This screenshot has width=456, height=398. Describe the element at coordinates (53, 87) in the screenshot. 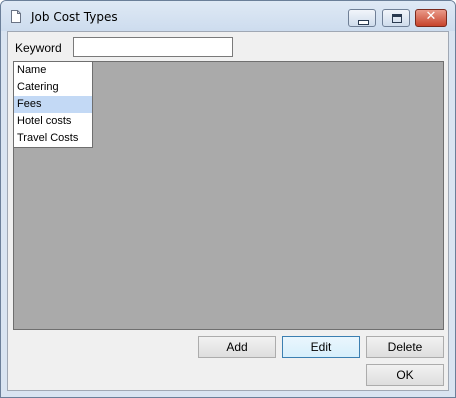

I see `list-item: Catering` at that location.